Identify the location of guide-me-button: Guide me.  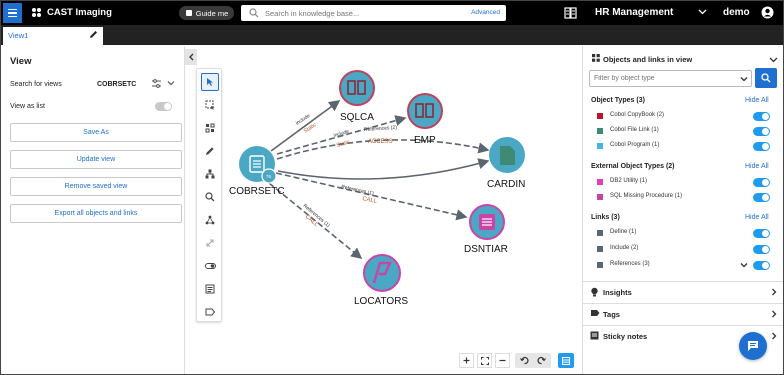
(206, 13).